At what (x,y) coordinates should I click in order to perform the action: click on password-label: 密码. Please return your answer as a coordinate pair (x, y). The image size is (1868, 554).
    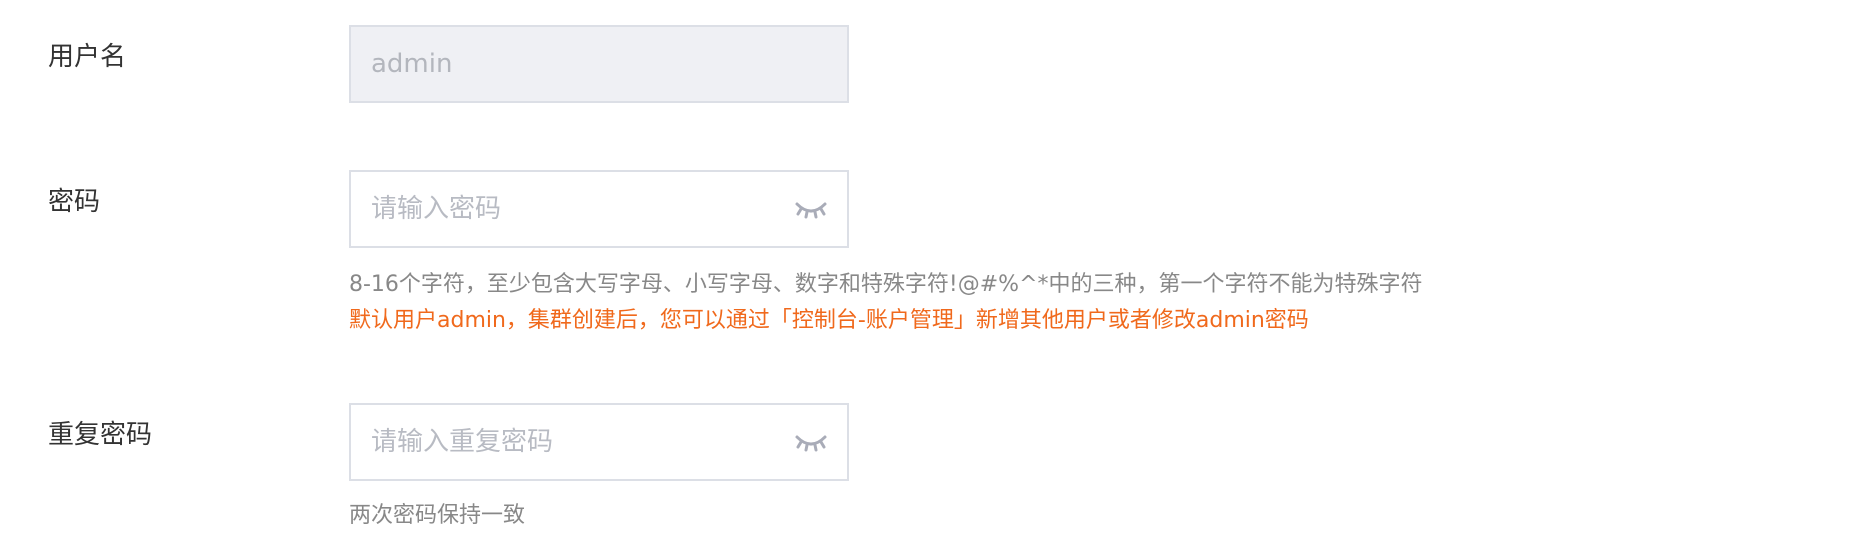
    Looking at the image, I should click on (74, 202).